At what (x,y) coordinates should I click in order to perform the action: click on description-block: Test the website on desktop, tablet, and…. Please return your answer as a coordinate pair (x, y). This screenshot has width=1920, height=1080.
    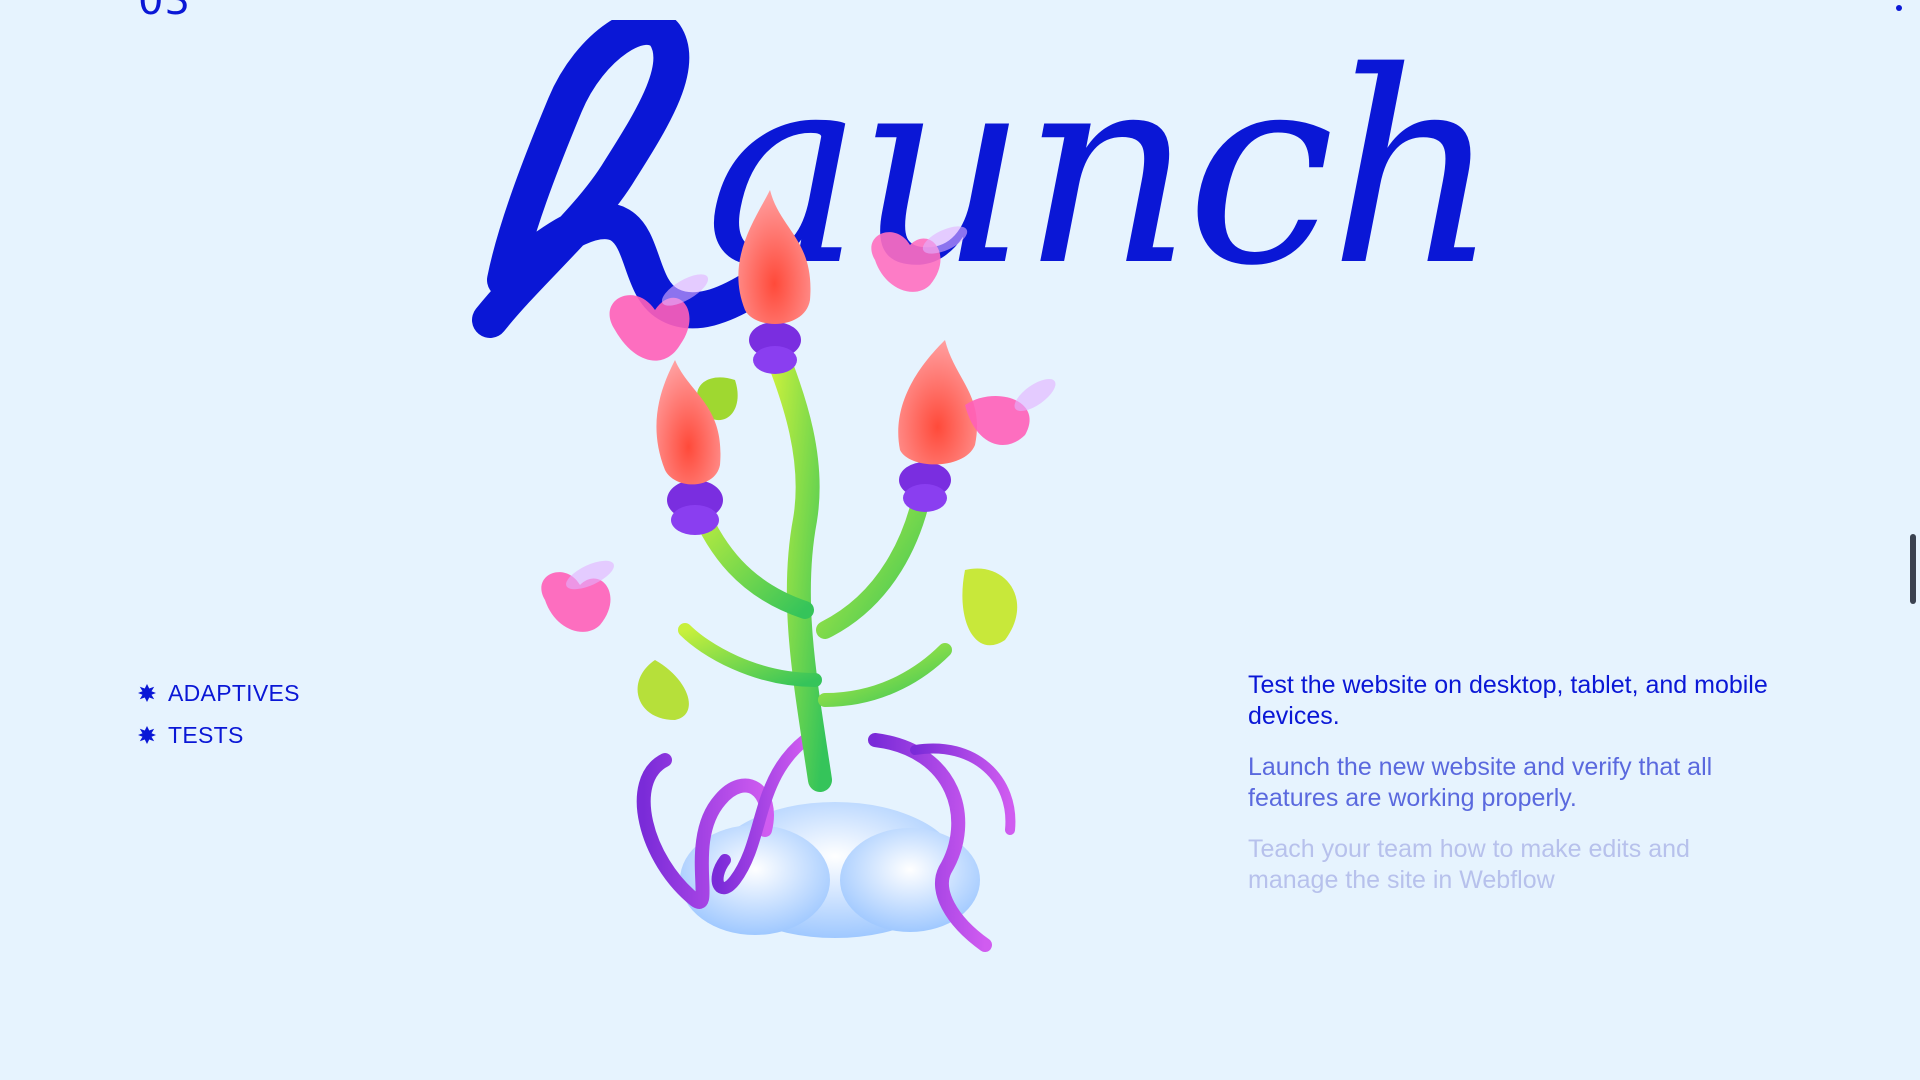
    Looking at the image, I should click on (1508, 793).